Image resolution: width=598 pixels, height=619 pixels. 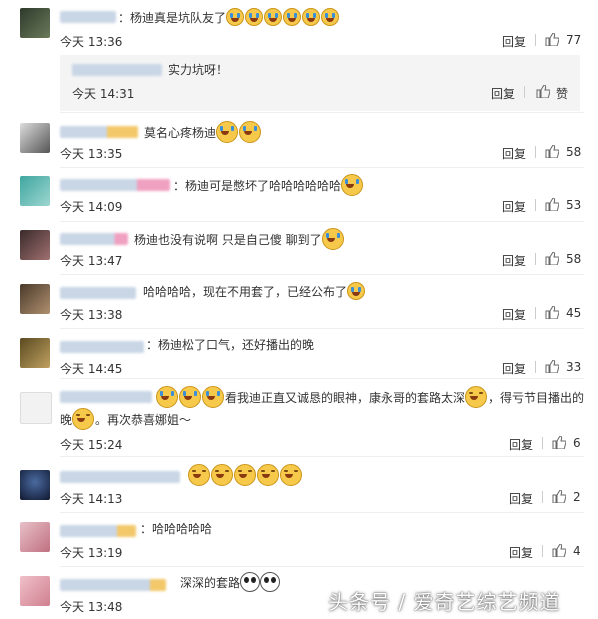 I want to click on comment-item: ：杨迪松了口气，还好播出的晚 今天 14:45 回复 33, so click(x=299, y=356).